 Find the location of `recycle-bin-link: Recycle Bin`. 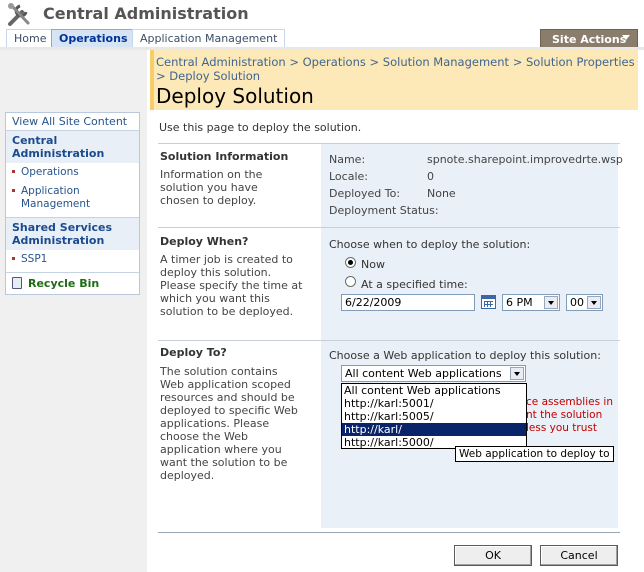

recycle-bin-link: Recycle Bin is located at coordinates (72, 283).